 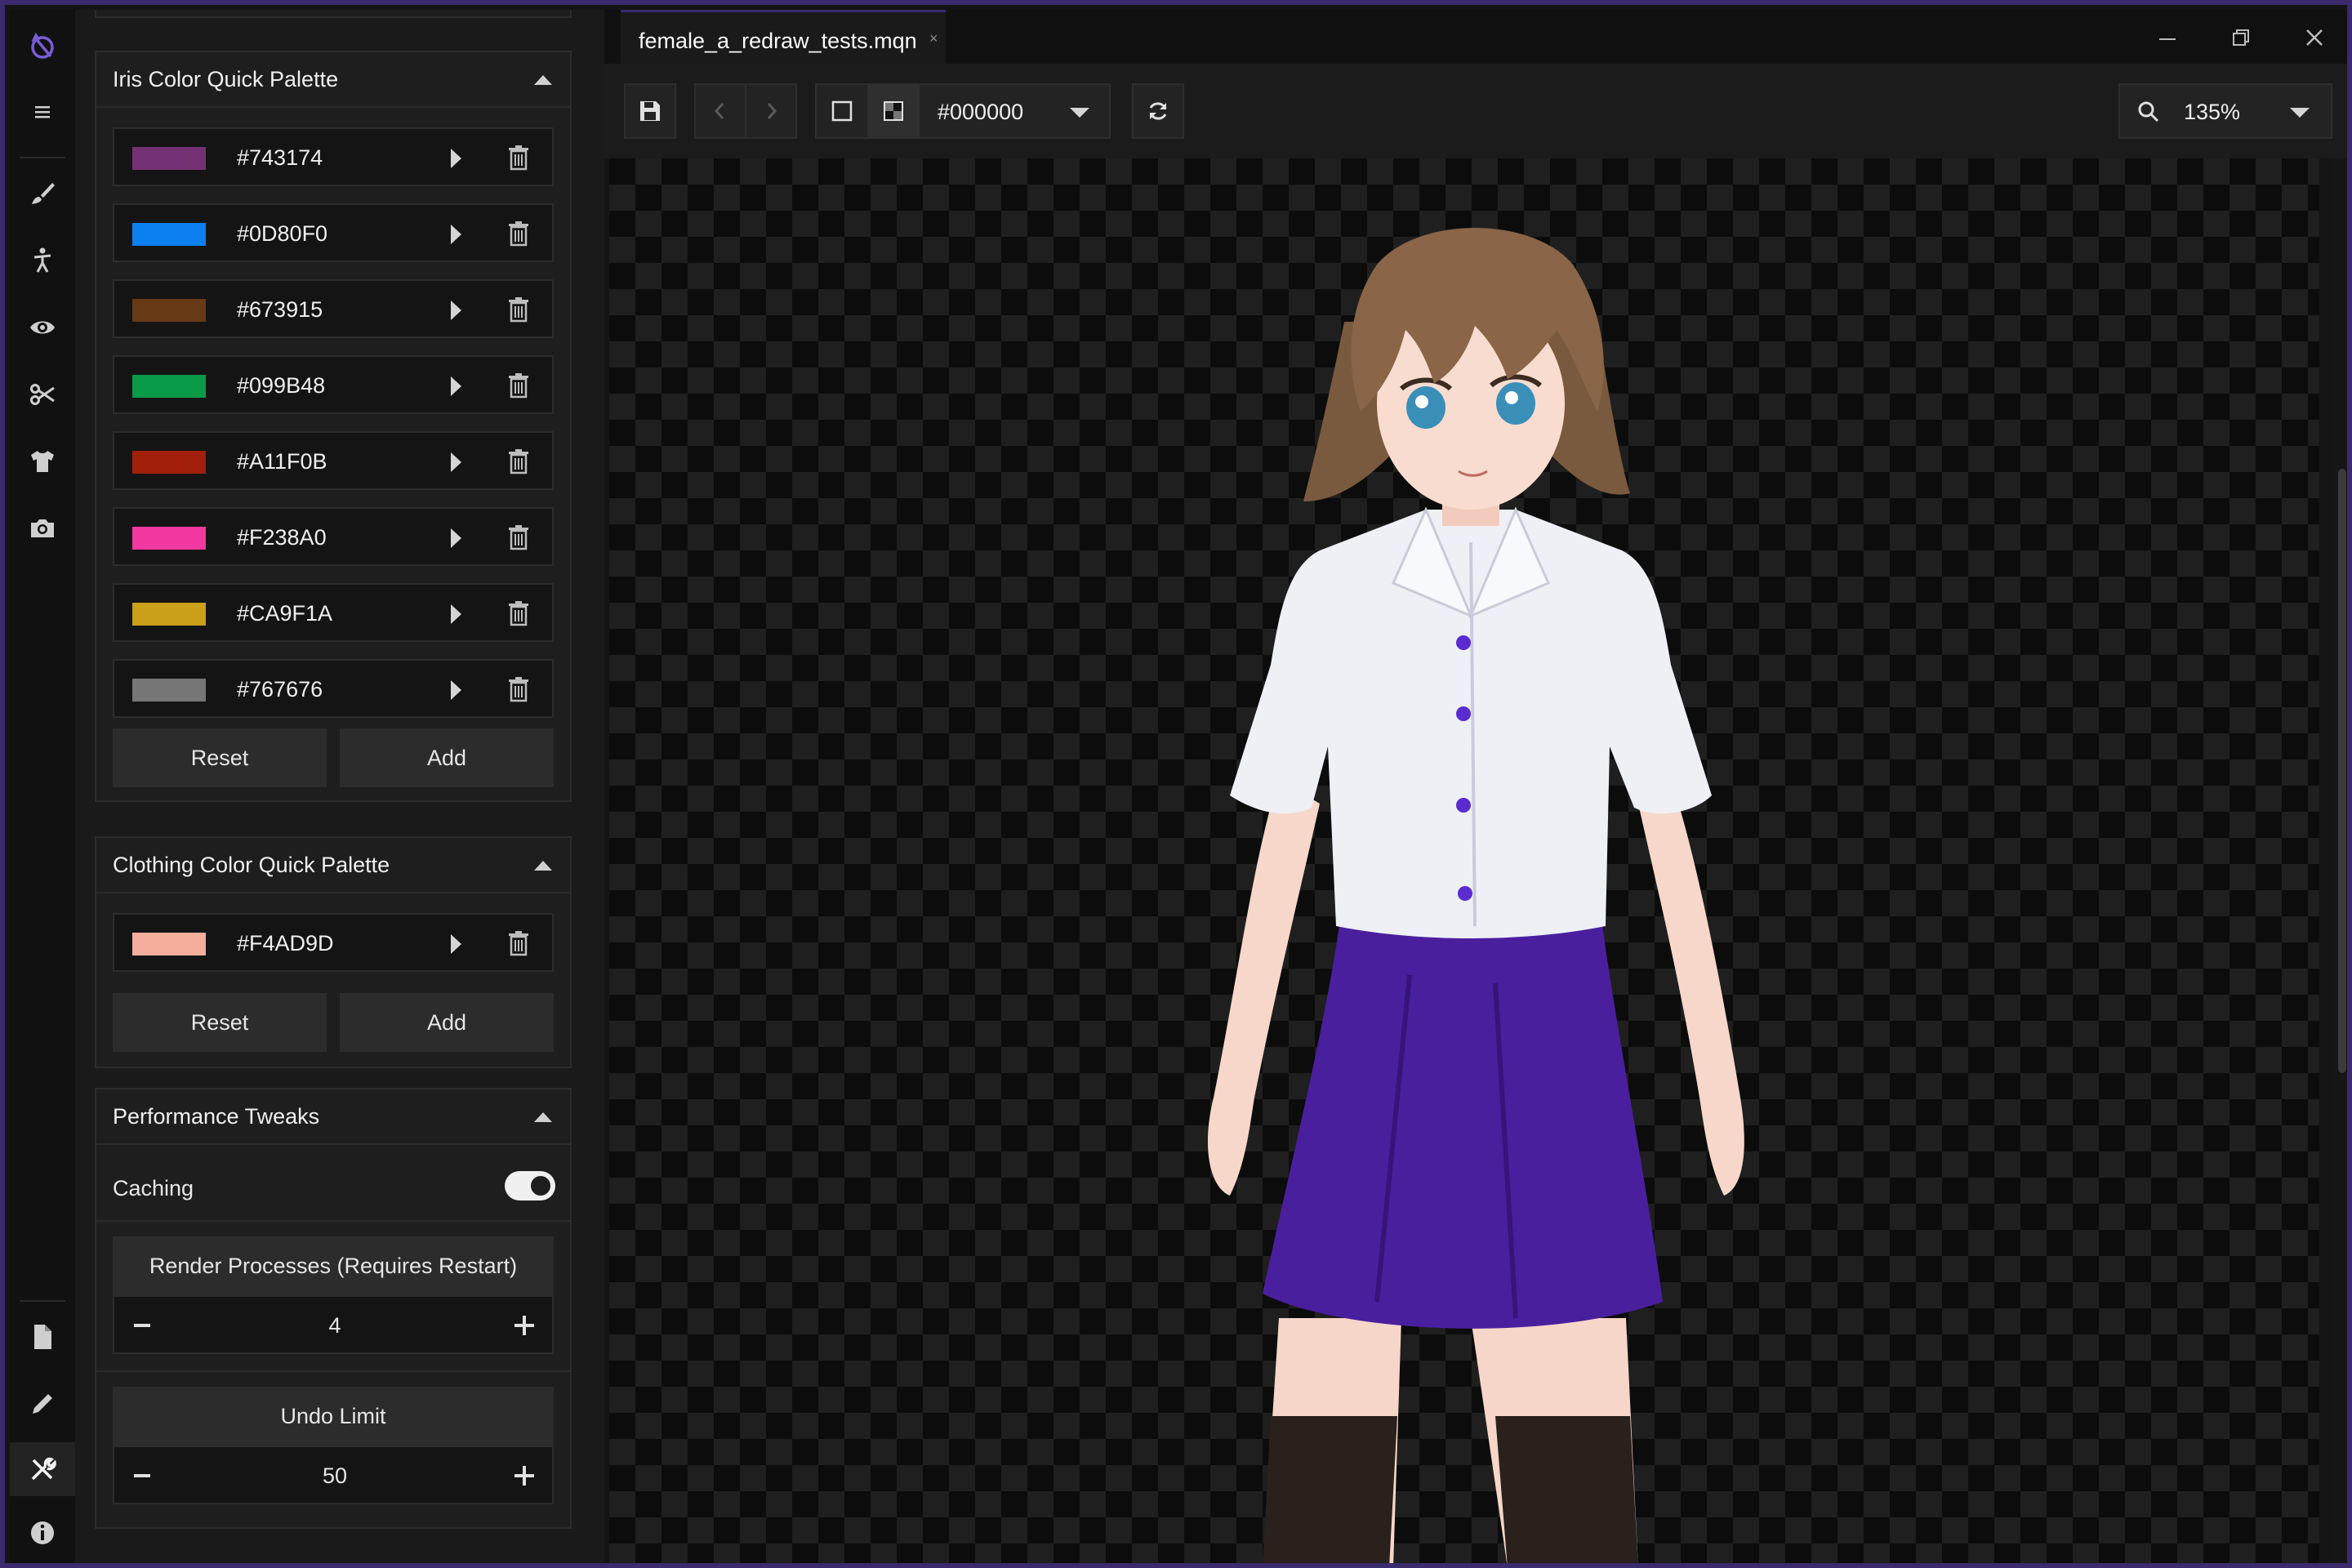 What do you see at coordinates (333, 536) in the screenshot?
I see `color-palette-row: #F238A0` at bounding box center [333, 536].